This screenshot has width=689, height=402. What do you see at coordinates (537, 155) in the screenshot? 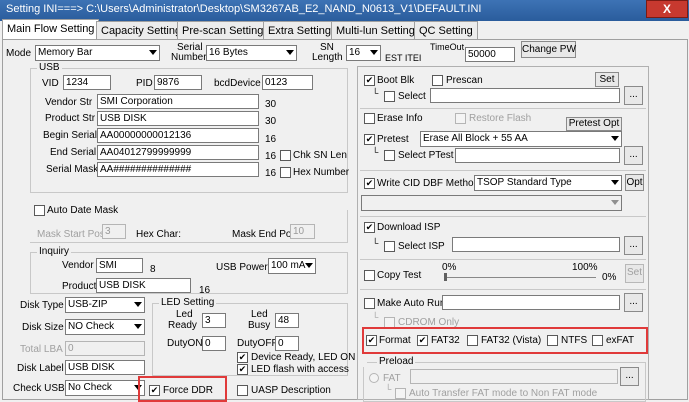
I see `select-ptest-input` at bounding box center [537, 155].